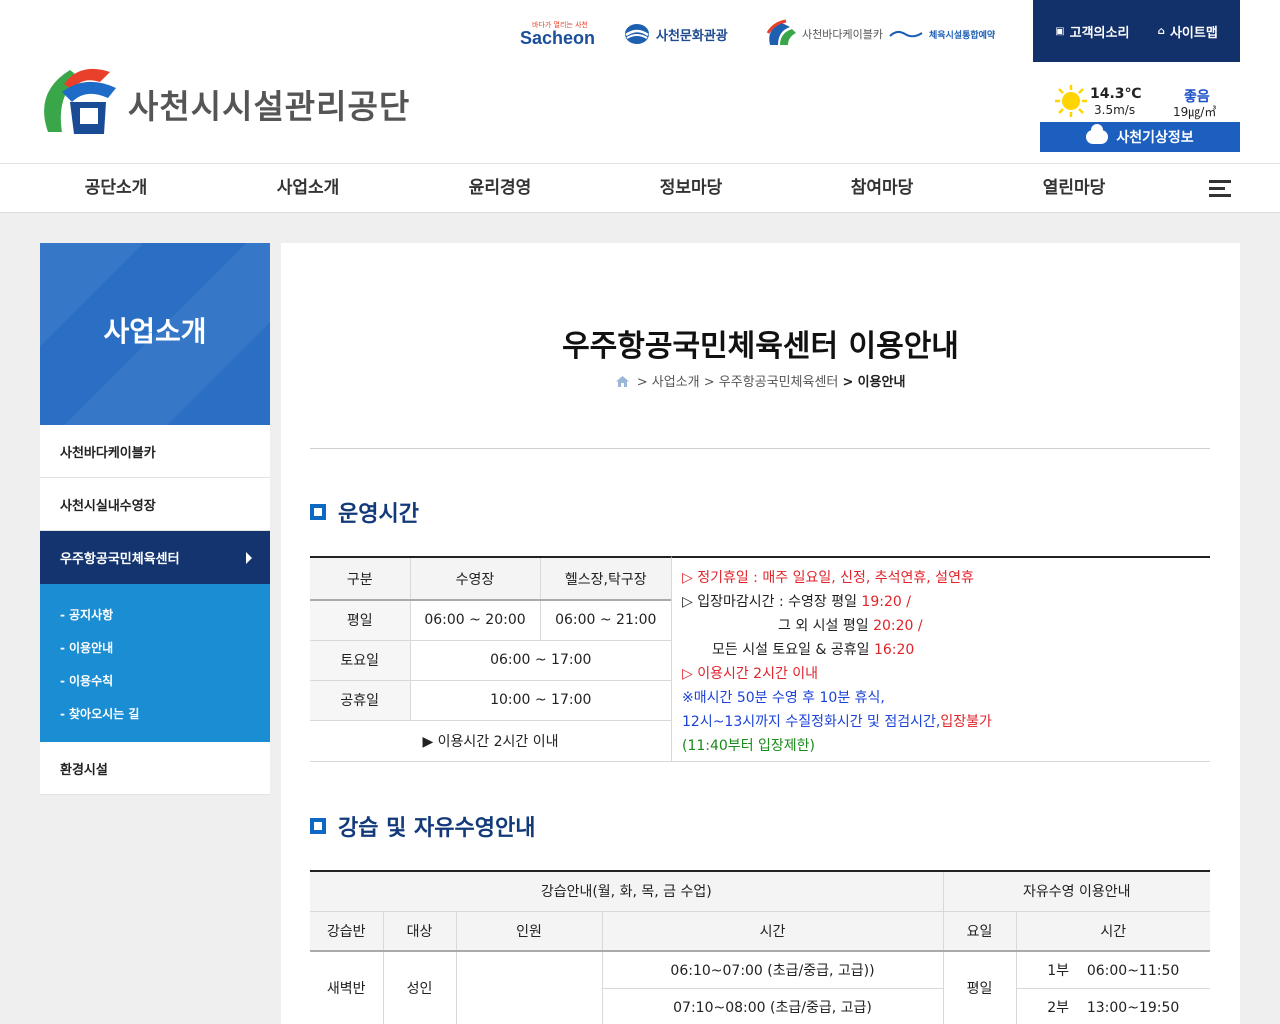  I want to click on nav-item-about: 공단소개, so click(116, 188).